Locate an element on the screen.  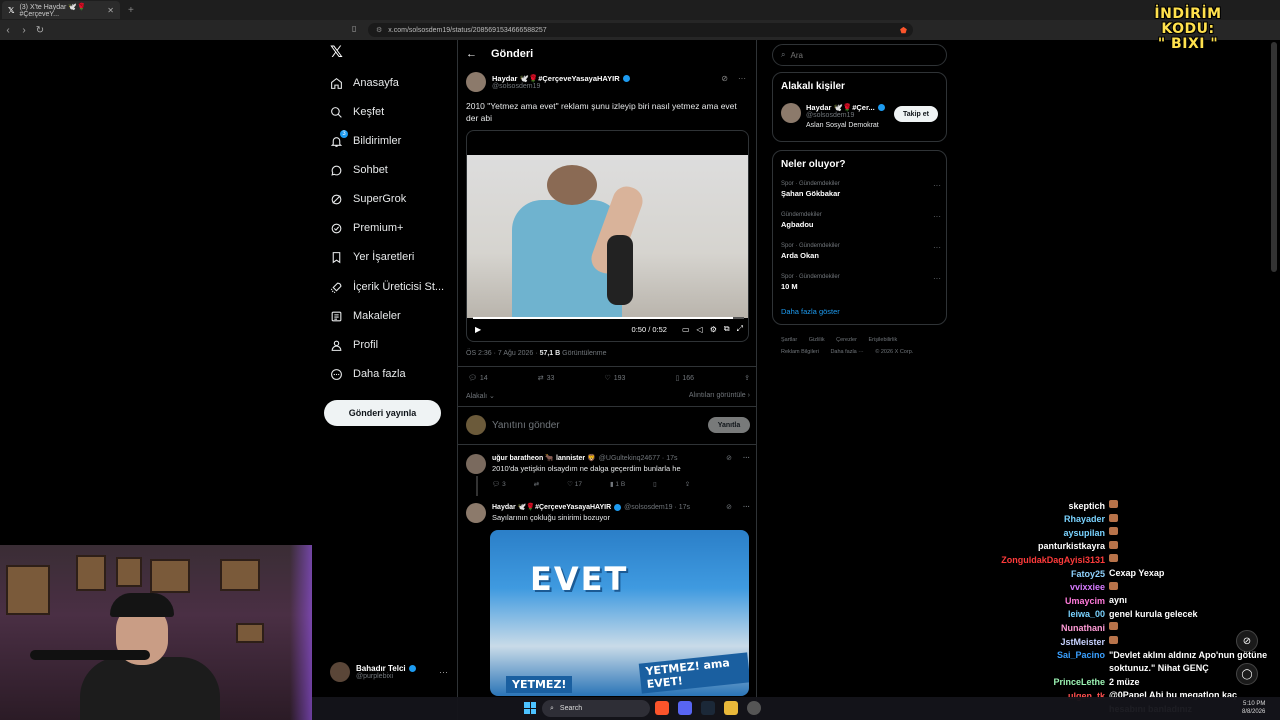
reply-image: EVET YETMEZ! ama EVET! YETMEZ! is located at coordinates (619, 613).